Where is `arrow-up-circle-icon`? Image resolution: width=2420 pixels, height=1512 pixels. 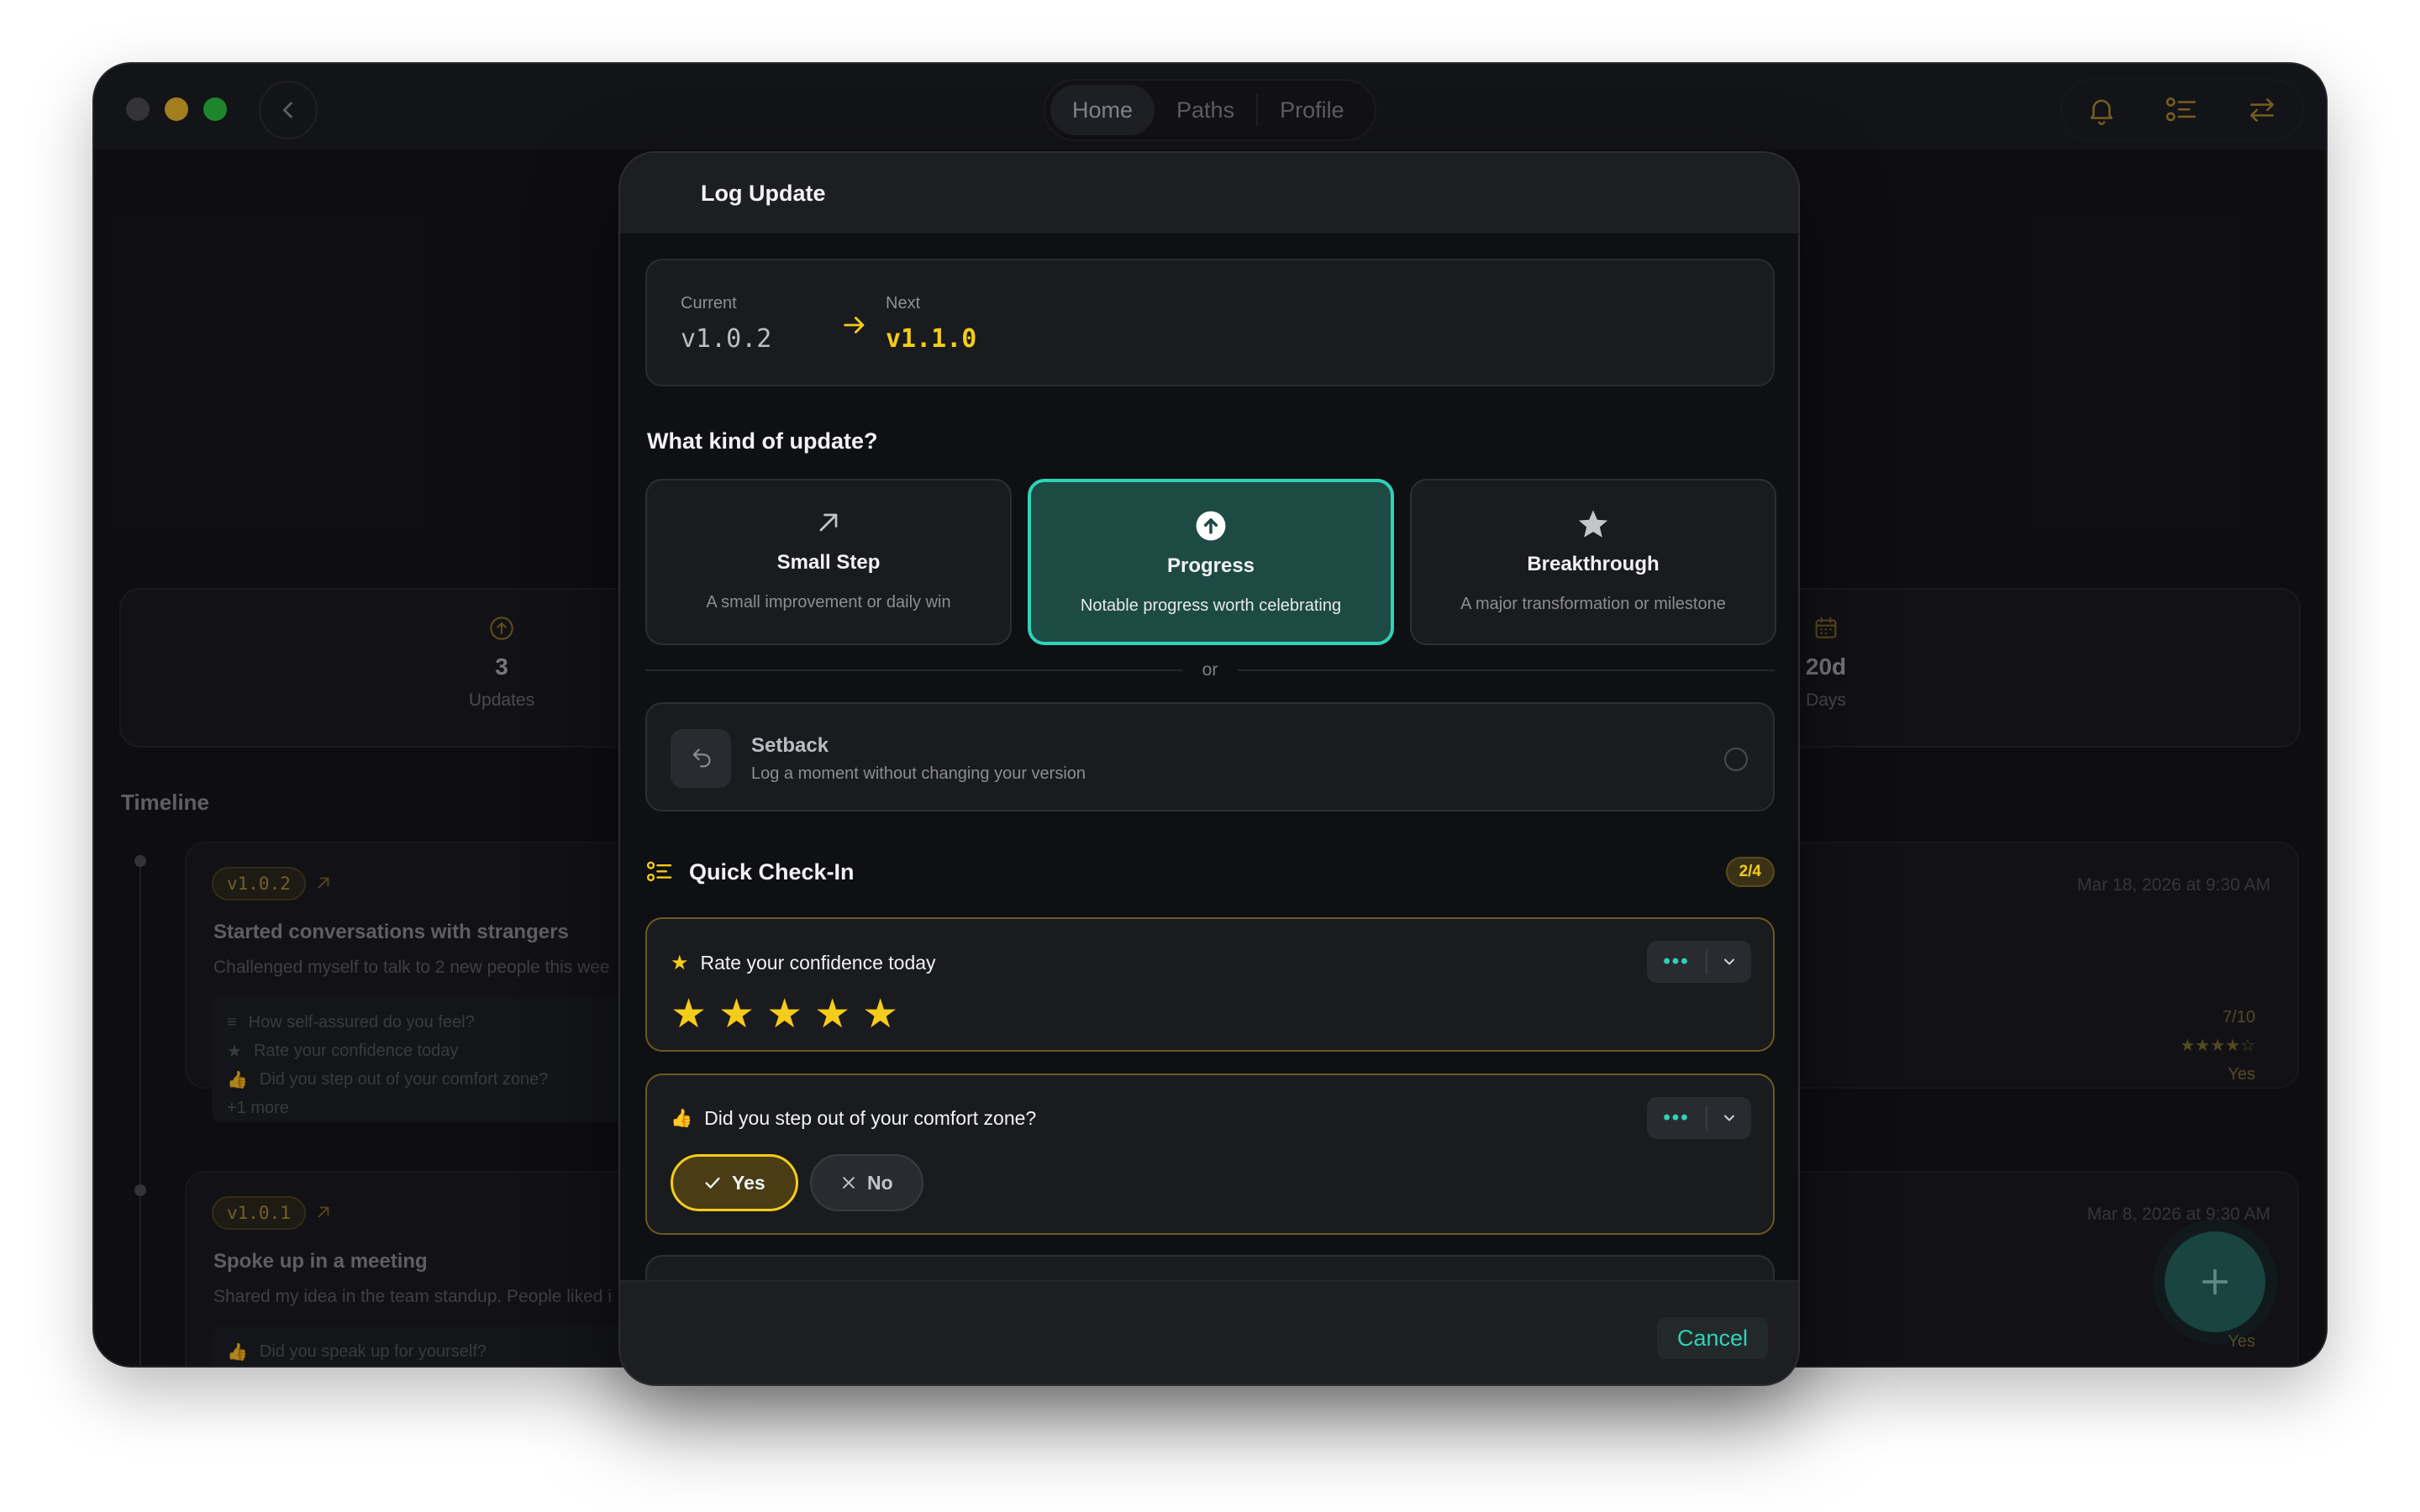
arrow-up-circle-icon is located at coordinates (1211, 526).